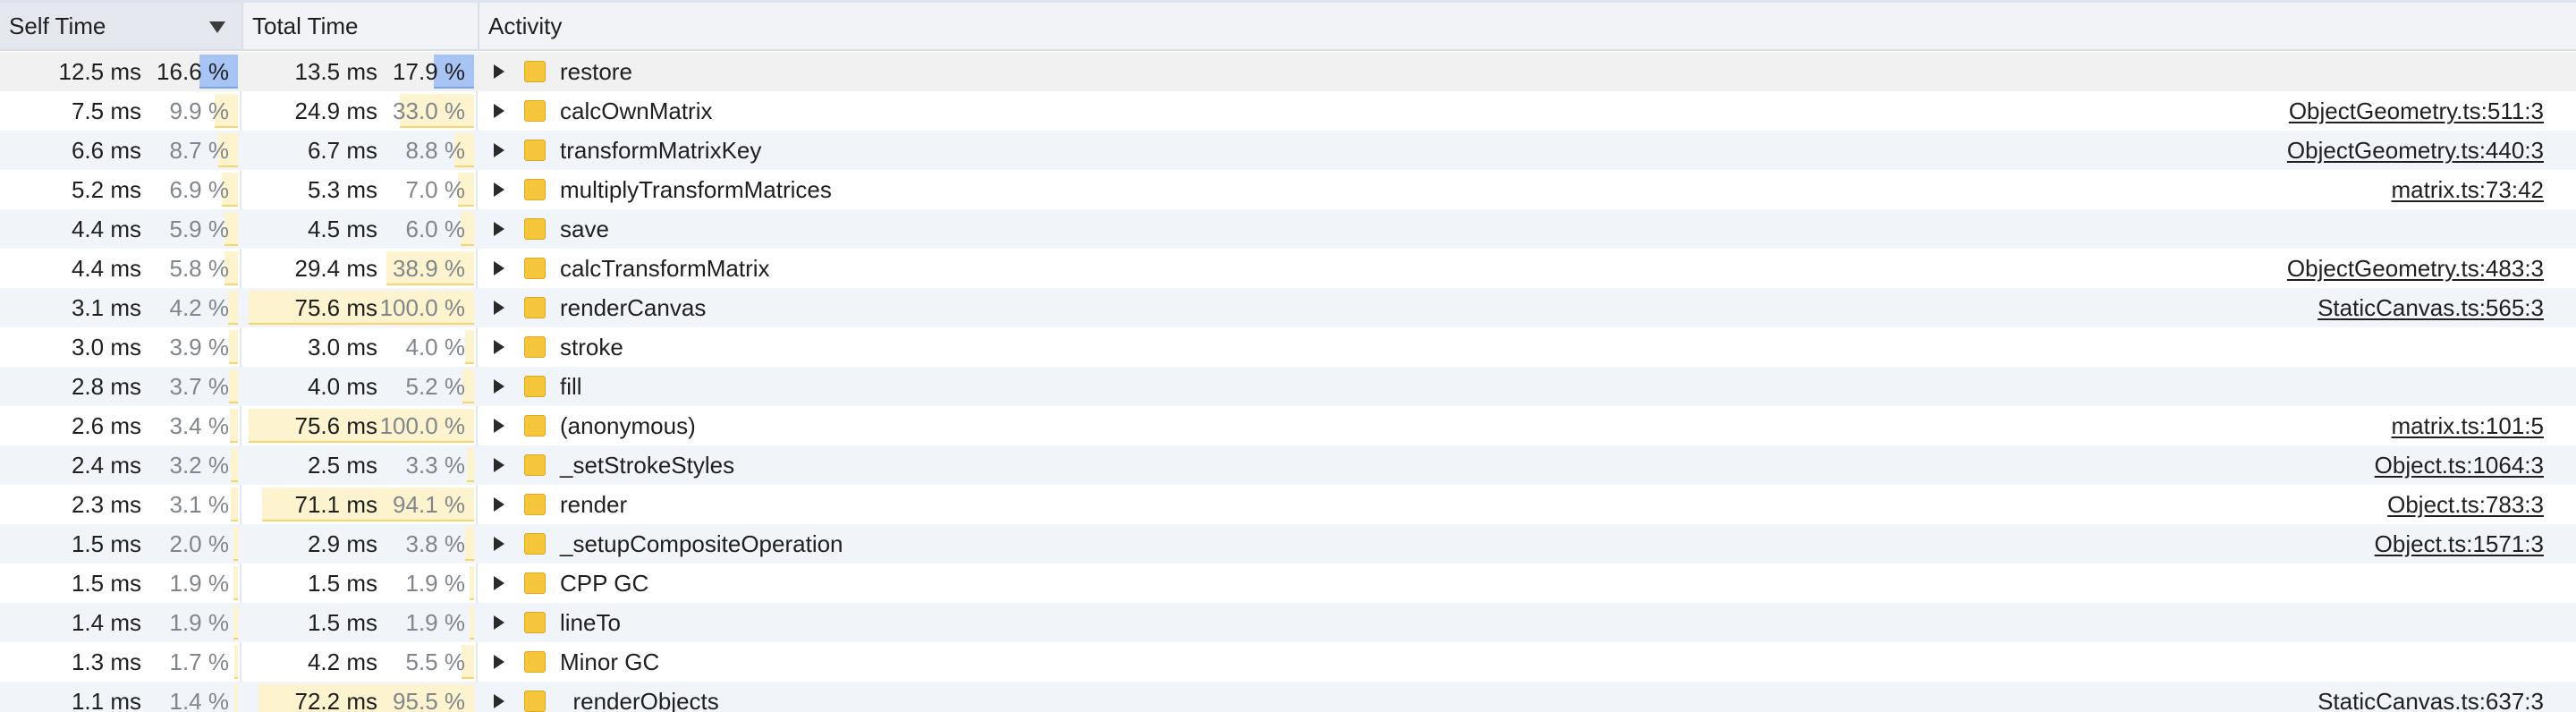  What do you see at coordinates (1527, 347) in the screenshot?
I see `activity-cell: stroke` at bounding box center [1527, 347].